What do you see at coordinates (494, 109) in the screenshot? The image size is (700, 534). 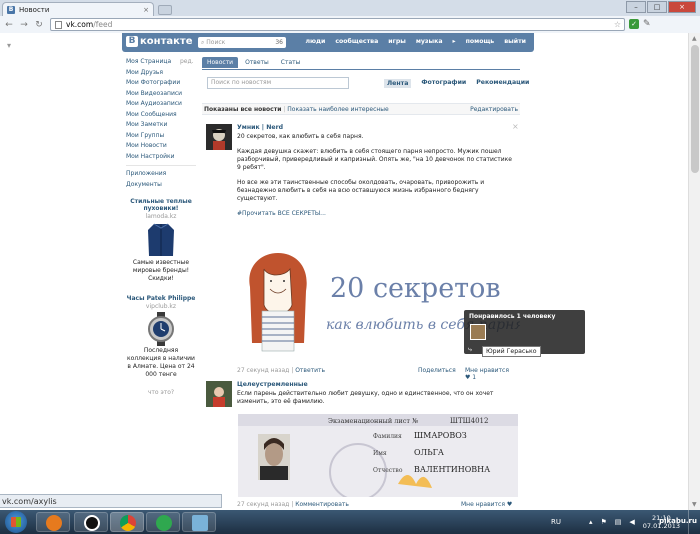 I see `edit-feed-link: Редактировать` at bounding box center [494, 109].